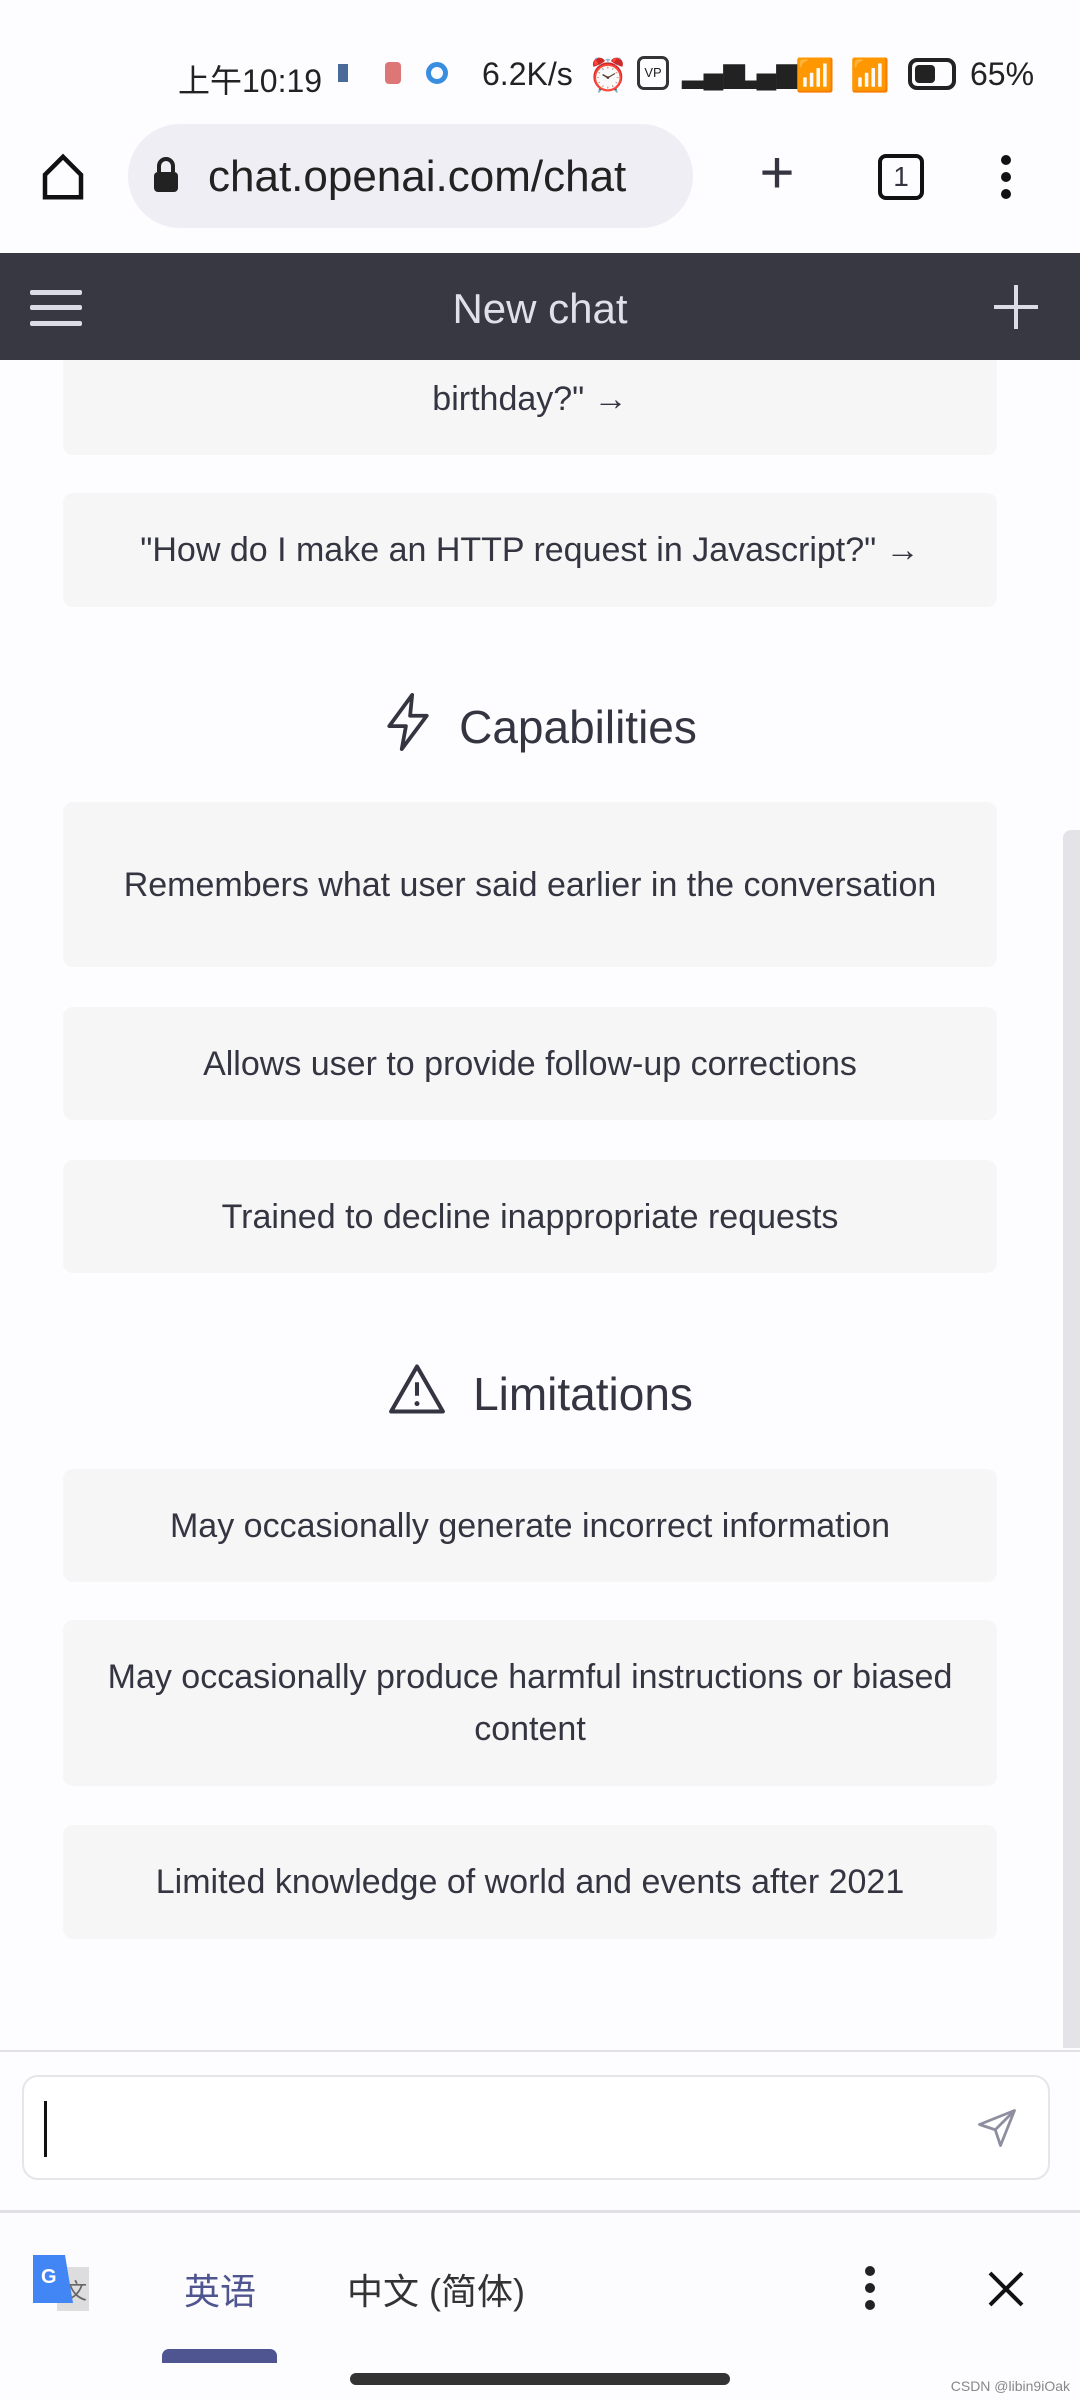  Describe the element at coordinates (901, 177) in the screenshot. I see `tab-switcher-button: 1` at that location.